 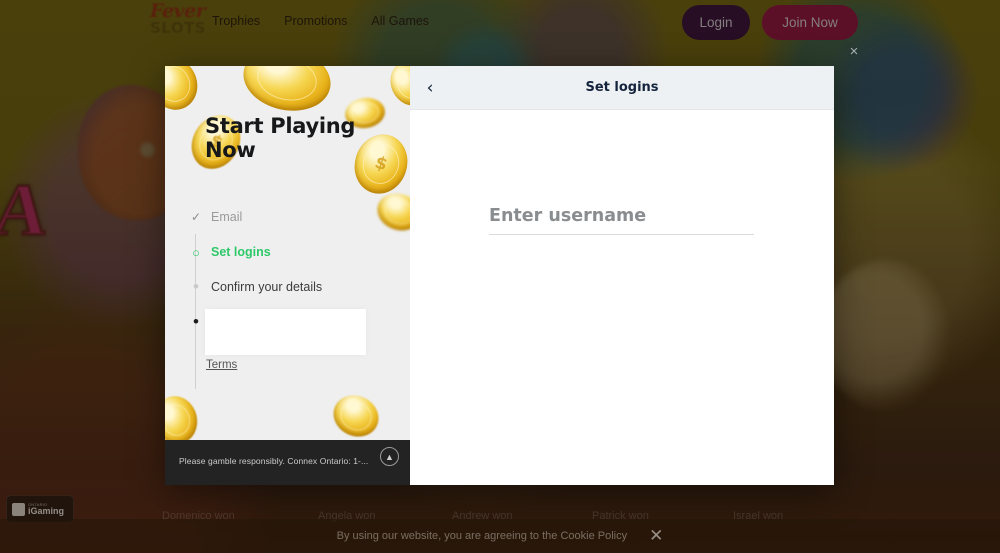 I want to click on step-set-logins: ○ Set logins, so click(x=289, y=252).